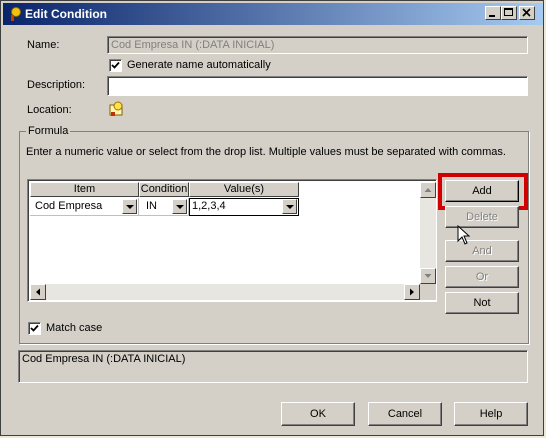 The height and width of the screenshot is (438, 546). What do you see at coordinates (16, 14) in the screenshot?
I see `condition-icon` at bounding box center [16, 14].